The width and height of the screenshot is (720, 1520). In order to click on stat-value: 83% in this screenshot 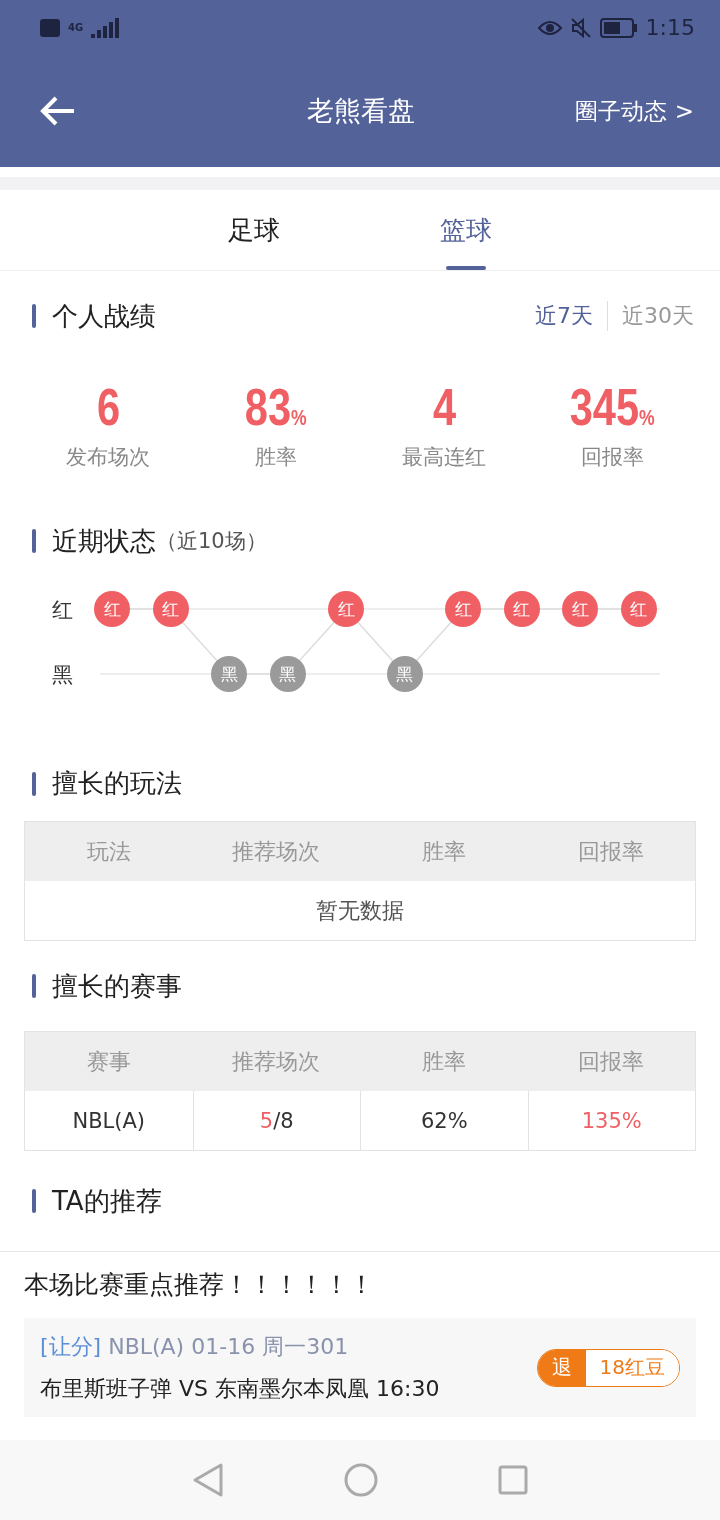, I will do `click(276, 407)`.